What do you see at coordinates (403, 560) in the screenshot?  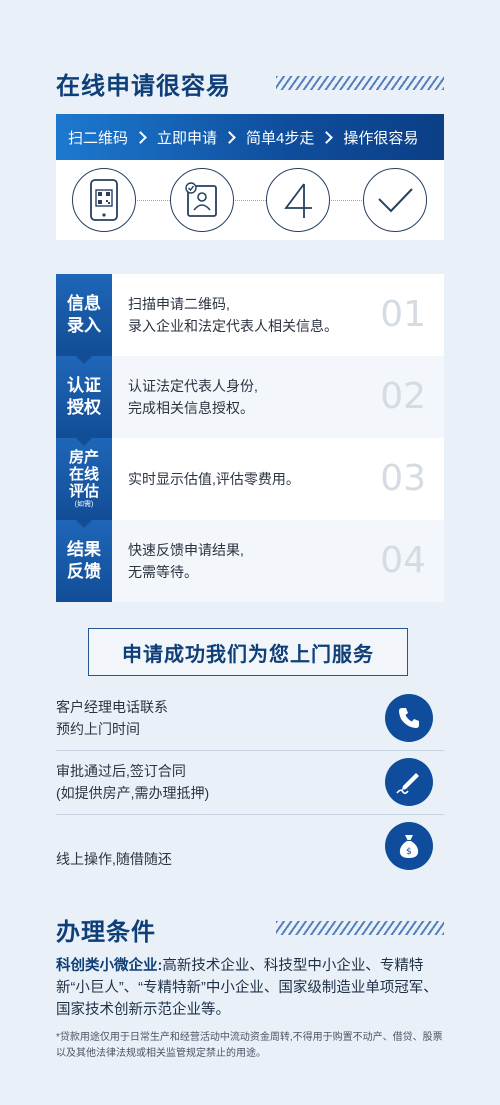 I see `step-number: 04` at bounding box center [403, 560].